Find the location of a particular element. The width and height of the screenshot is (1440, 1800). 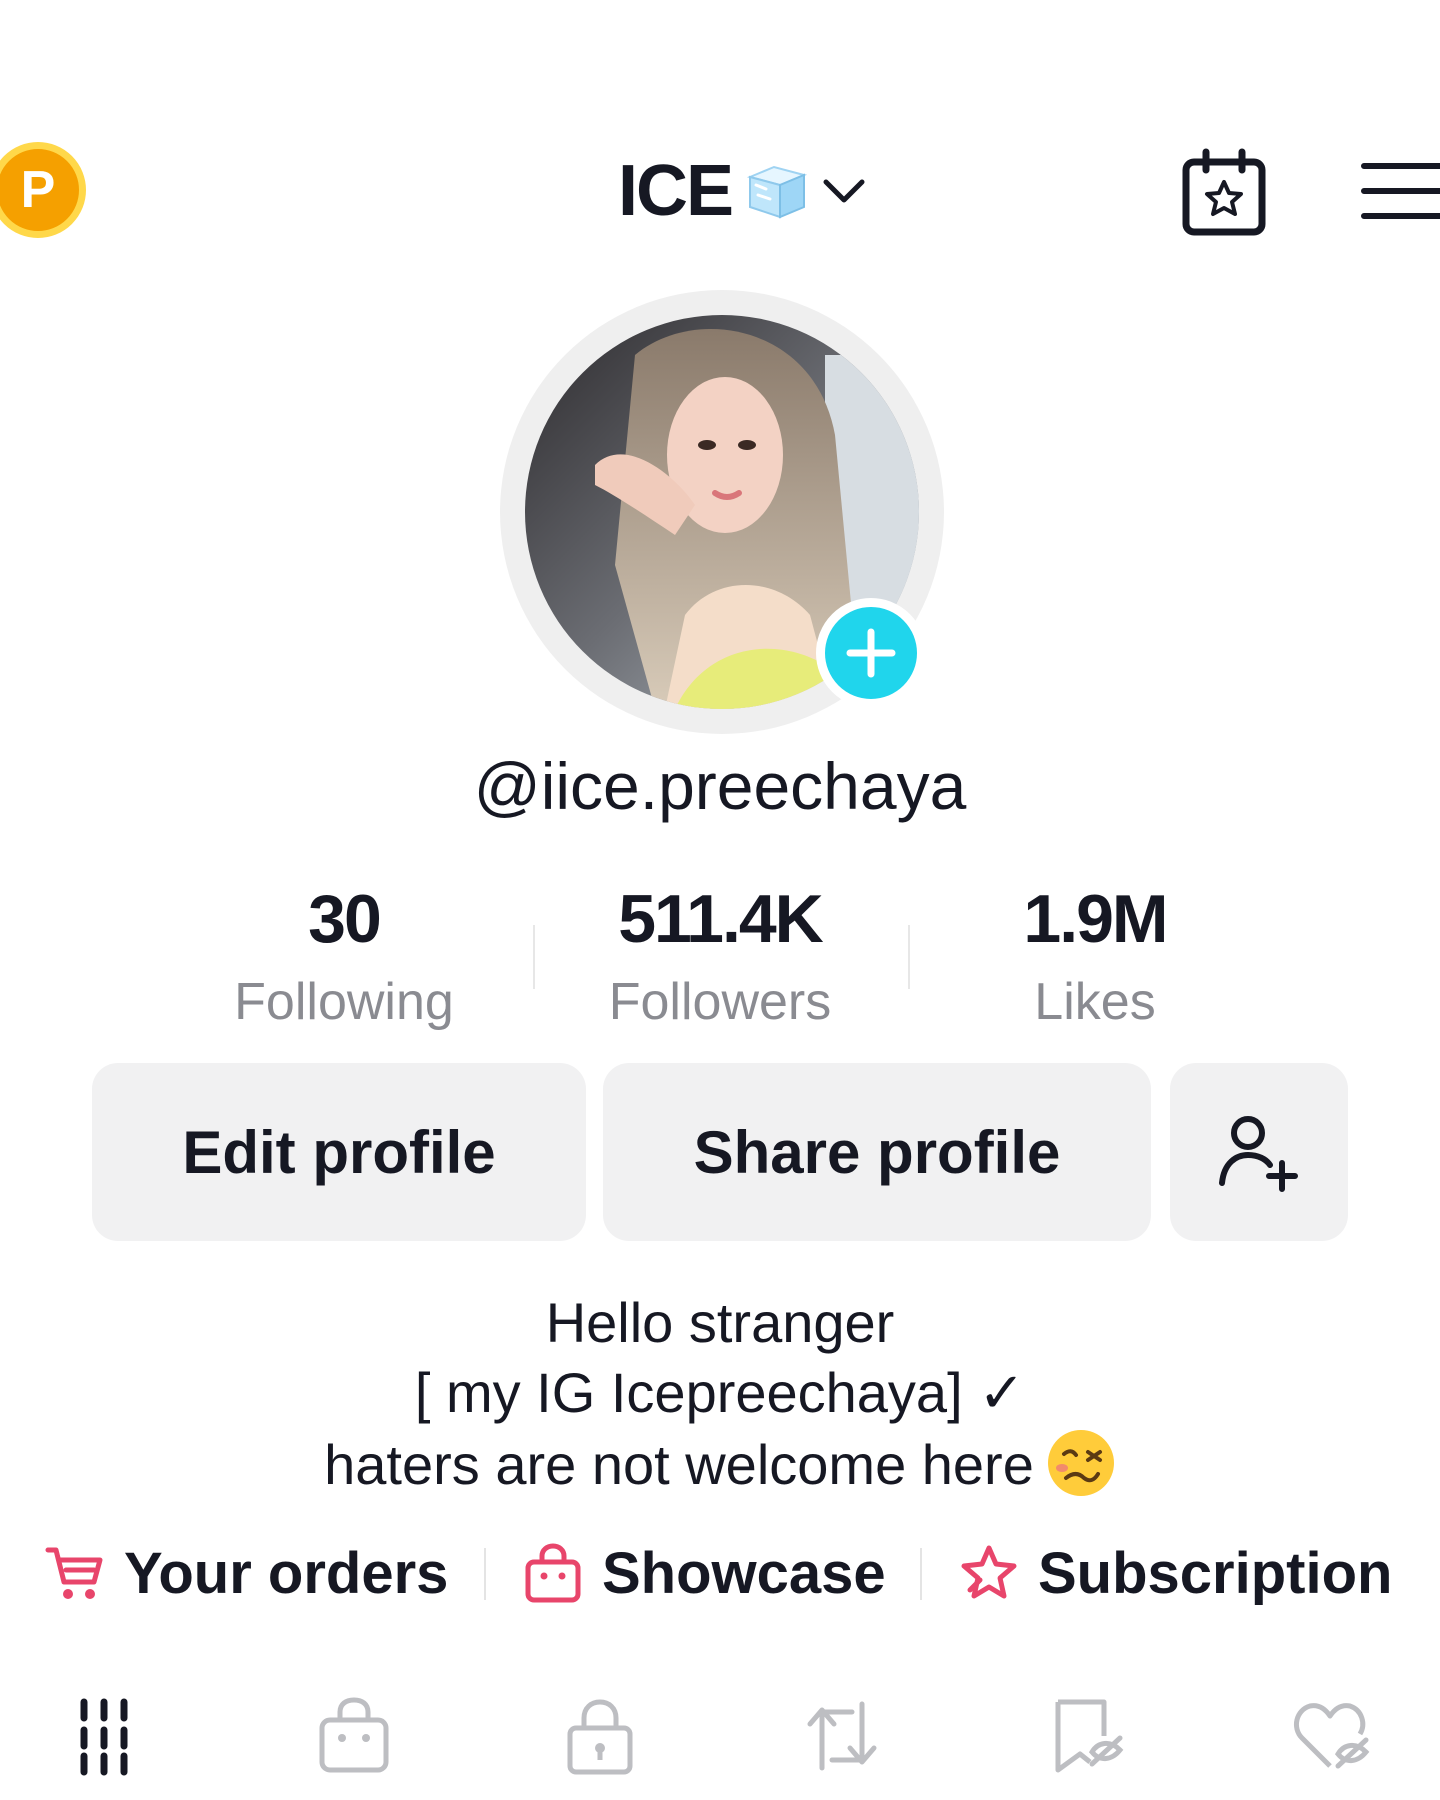

edit-profile-button: Edit profile is located at coordinates (339, 1152).